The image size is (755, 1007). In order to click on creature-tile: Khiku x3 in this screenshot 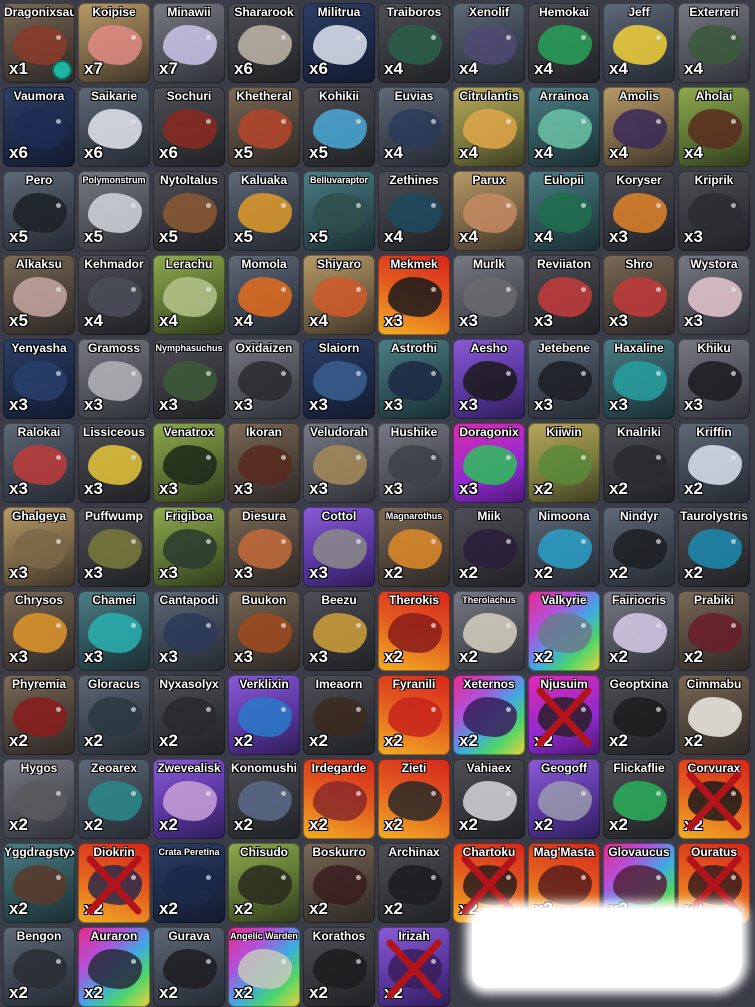, I will do `click(714, 379)`.